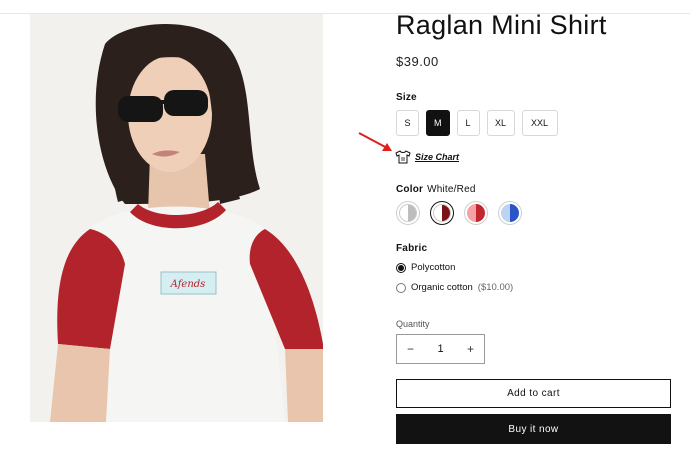 The height and width of the screenshot is (456, 690). I want to click on size-option-l: L, so click(468, 123).